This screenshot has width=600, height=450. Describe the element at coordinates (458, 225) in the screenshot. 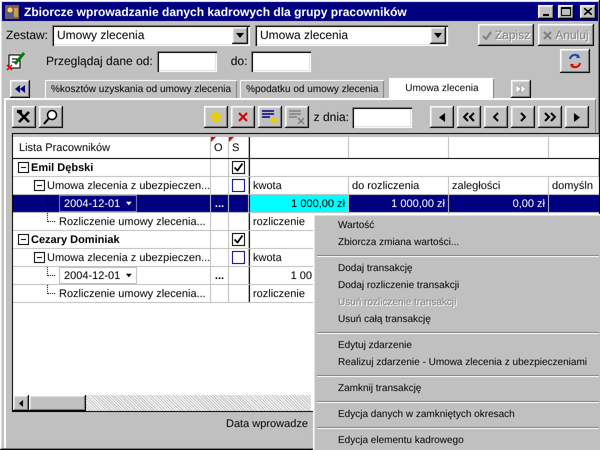

I see `menu-item: Wartość` at that location.